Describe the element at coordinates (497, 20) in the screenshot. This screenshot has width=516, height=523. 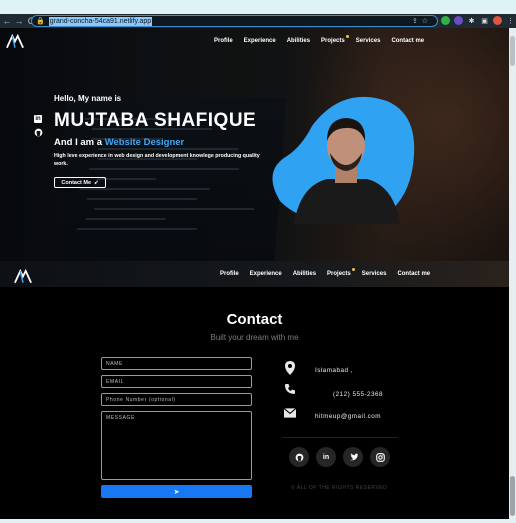
I see `profile-avatar` at that location.